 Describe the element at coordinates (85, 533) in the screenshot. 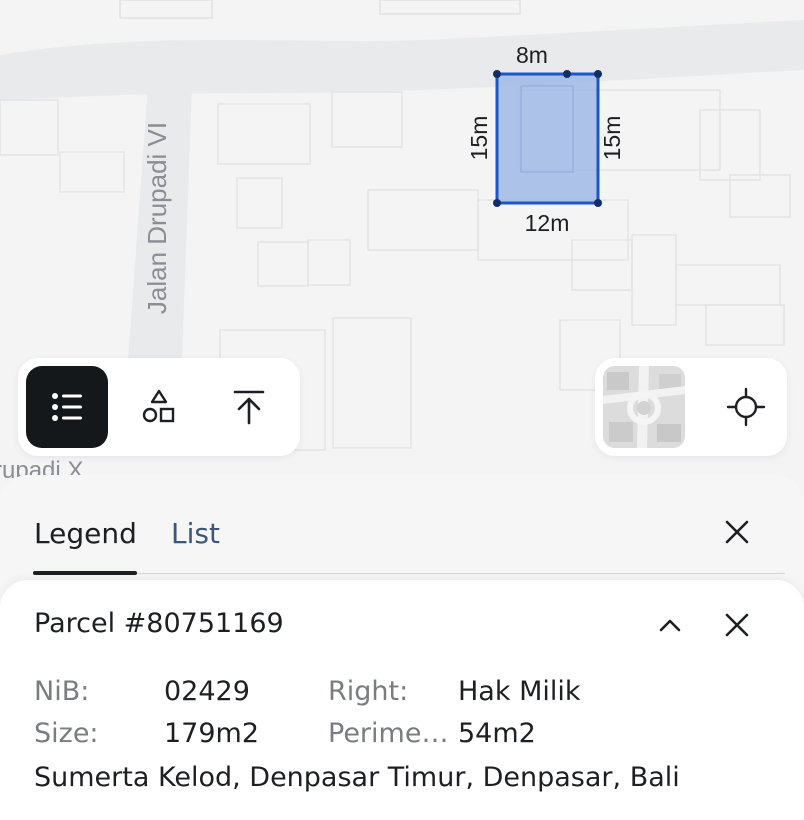

I see `tab-legend: Legend` at that location.